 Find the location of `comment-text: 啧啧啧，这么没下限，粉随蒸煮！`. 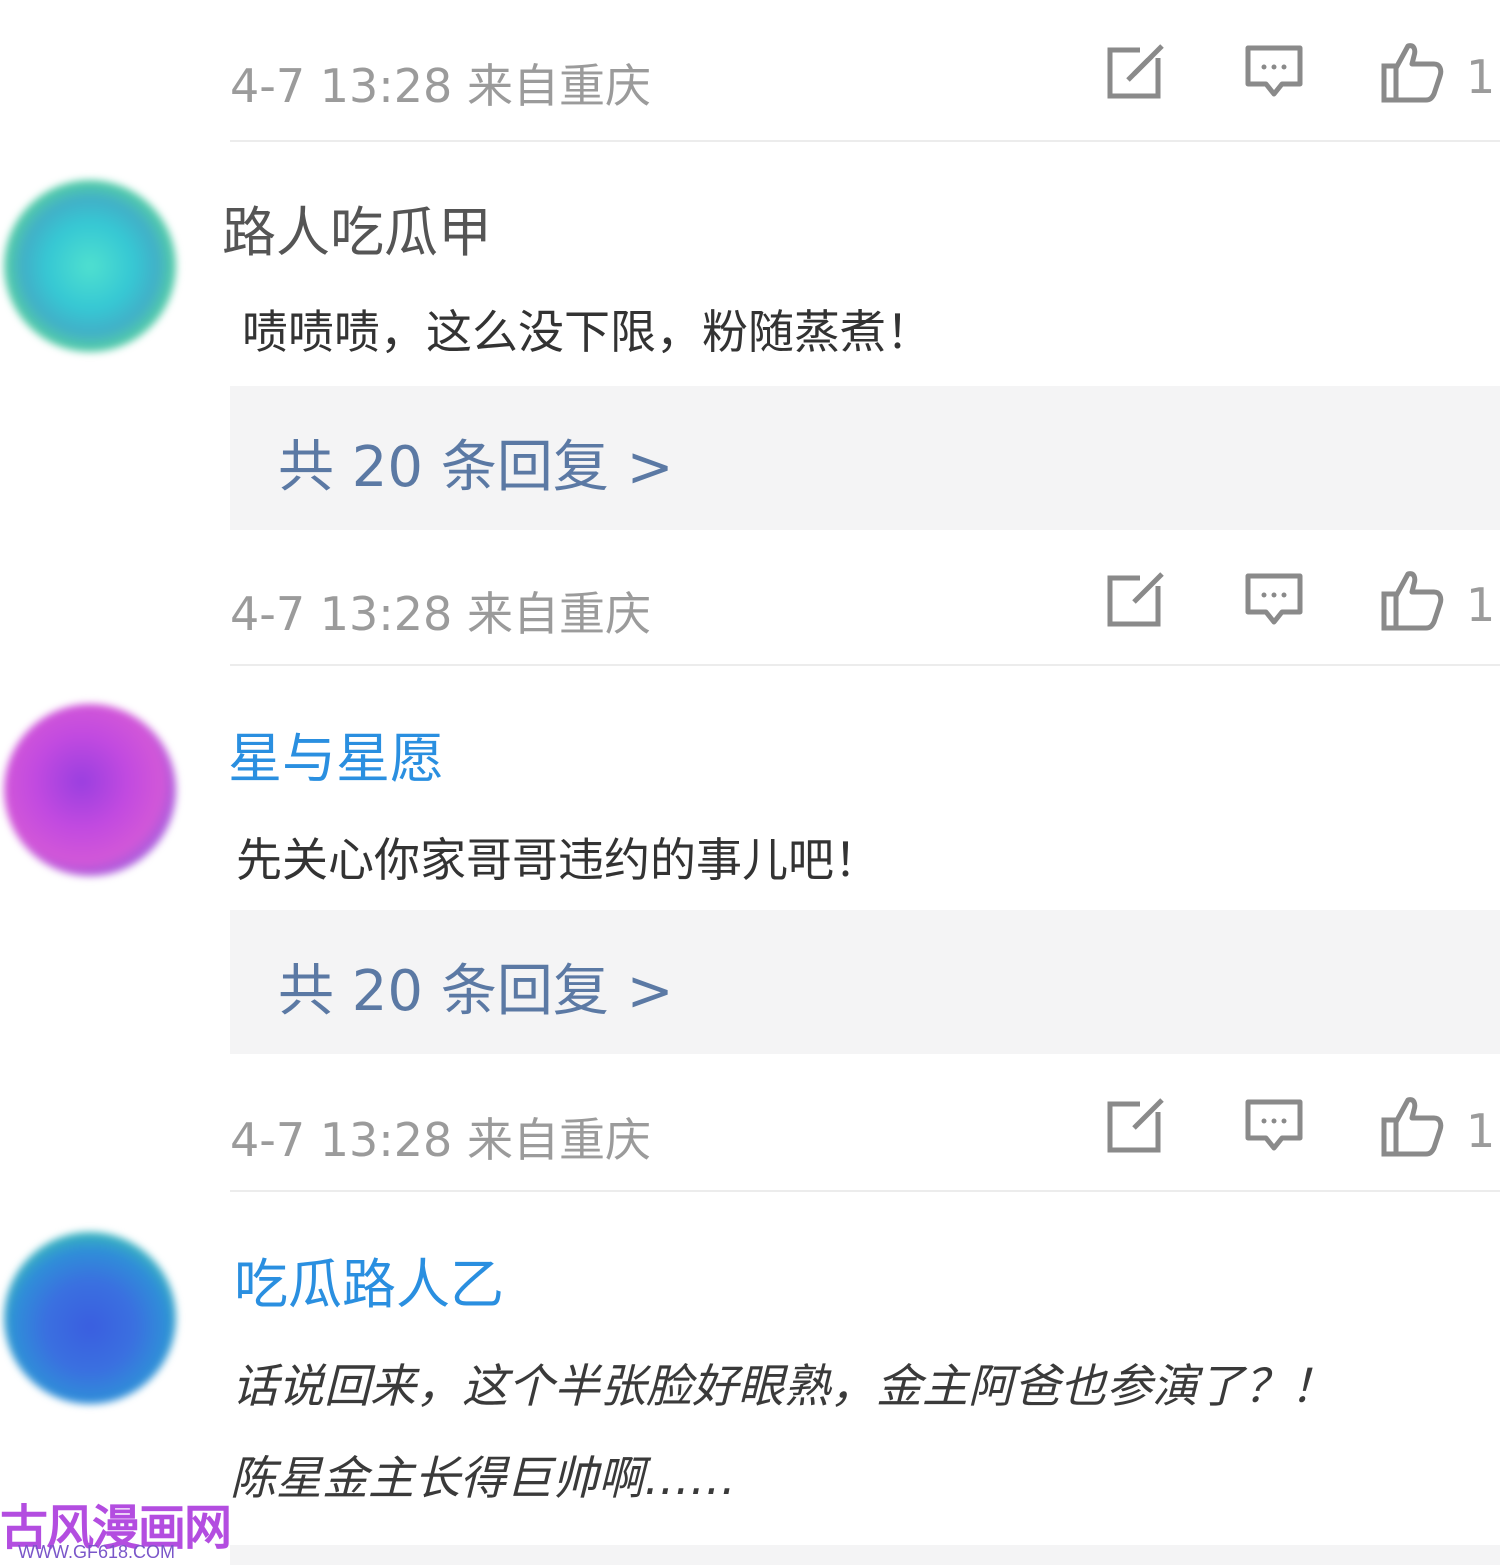

comment-text: 啧啧啧，这么没下限，粉随蒸煮！ is located at coordinates (587, 332).